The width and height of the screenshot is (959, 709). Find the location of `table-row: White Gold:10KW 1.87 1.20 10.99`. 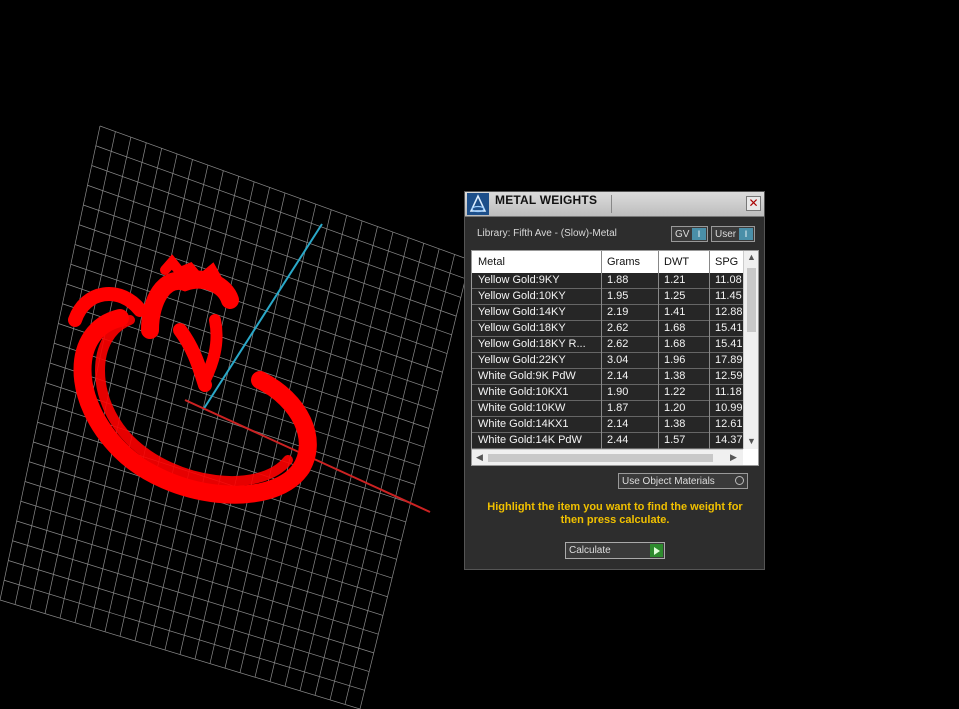

table-row: White Gold:10KW 1.87 1.20 10.99 is located at coordinates (607, 409).